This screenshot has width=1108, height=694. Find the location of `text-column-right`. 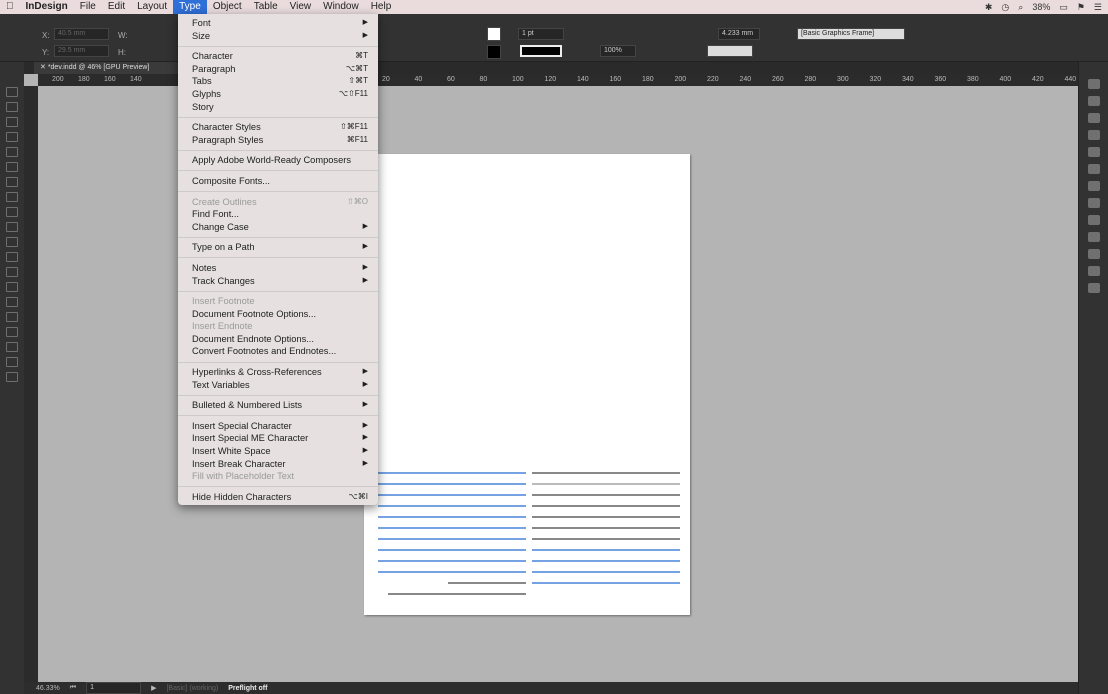

text-column-right is located at coordinates (606, 532).